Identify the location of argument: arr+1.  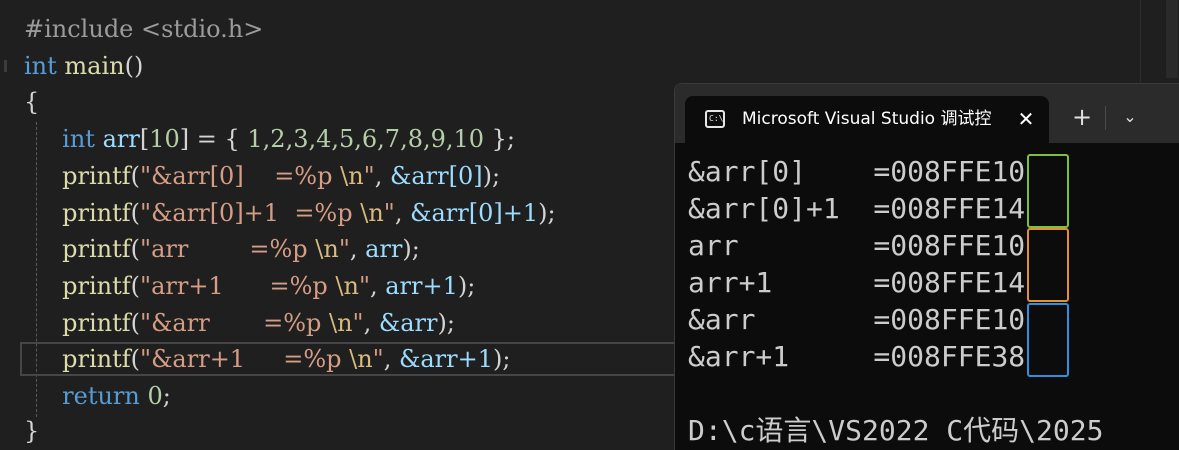
(421, 286).